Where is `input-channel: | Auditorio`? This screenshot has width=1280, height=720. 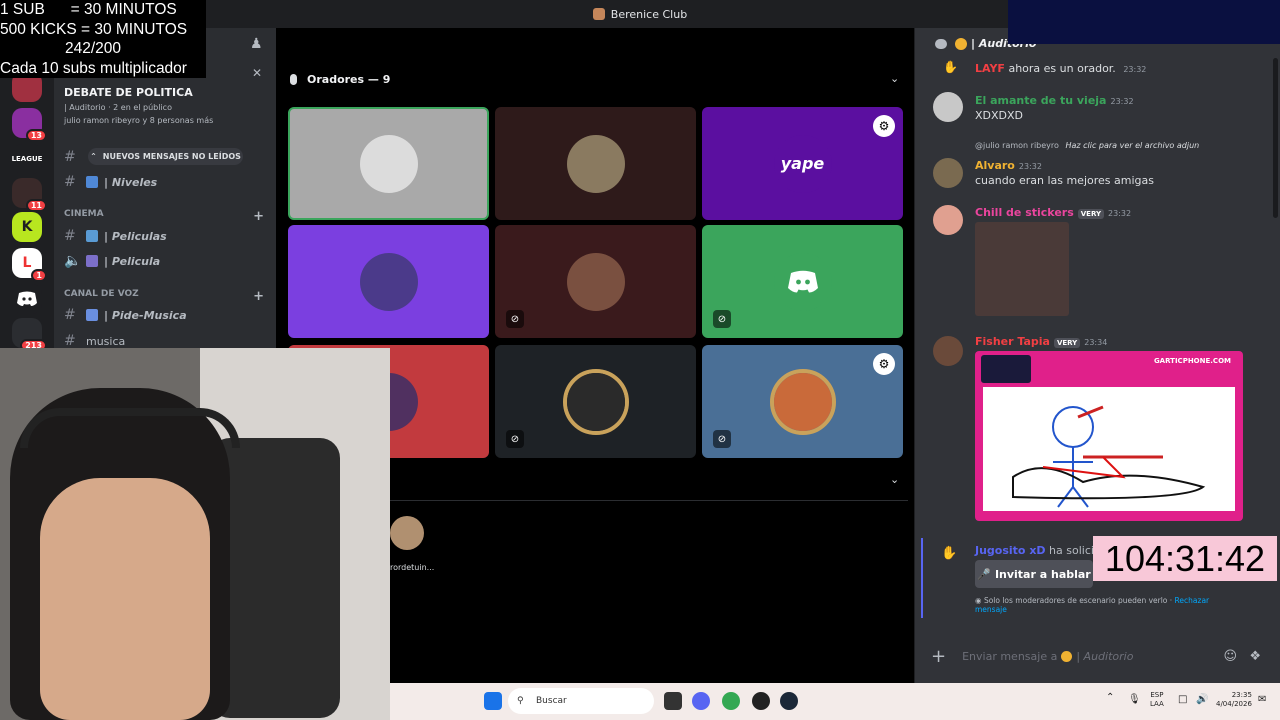
input-channel: | Auditorio is located at coordinates (1105, 656).